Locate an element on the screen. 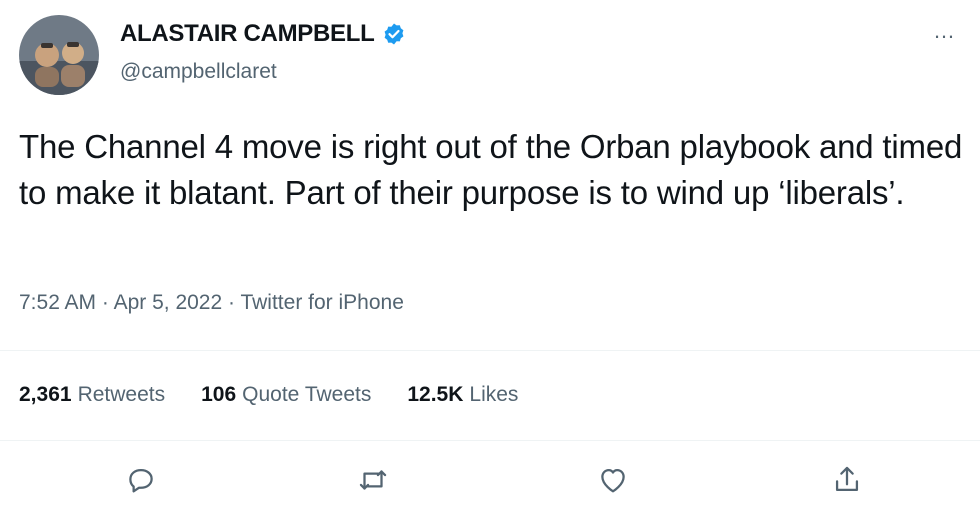 This screenshot has width=980, height=523. quote-tweets-label: Quote Tweets is located at coordinates (307, 394).